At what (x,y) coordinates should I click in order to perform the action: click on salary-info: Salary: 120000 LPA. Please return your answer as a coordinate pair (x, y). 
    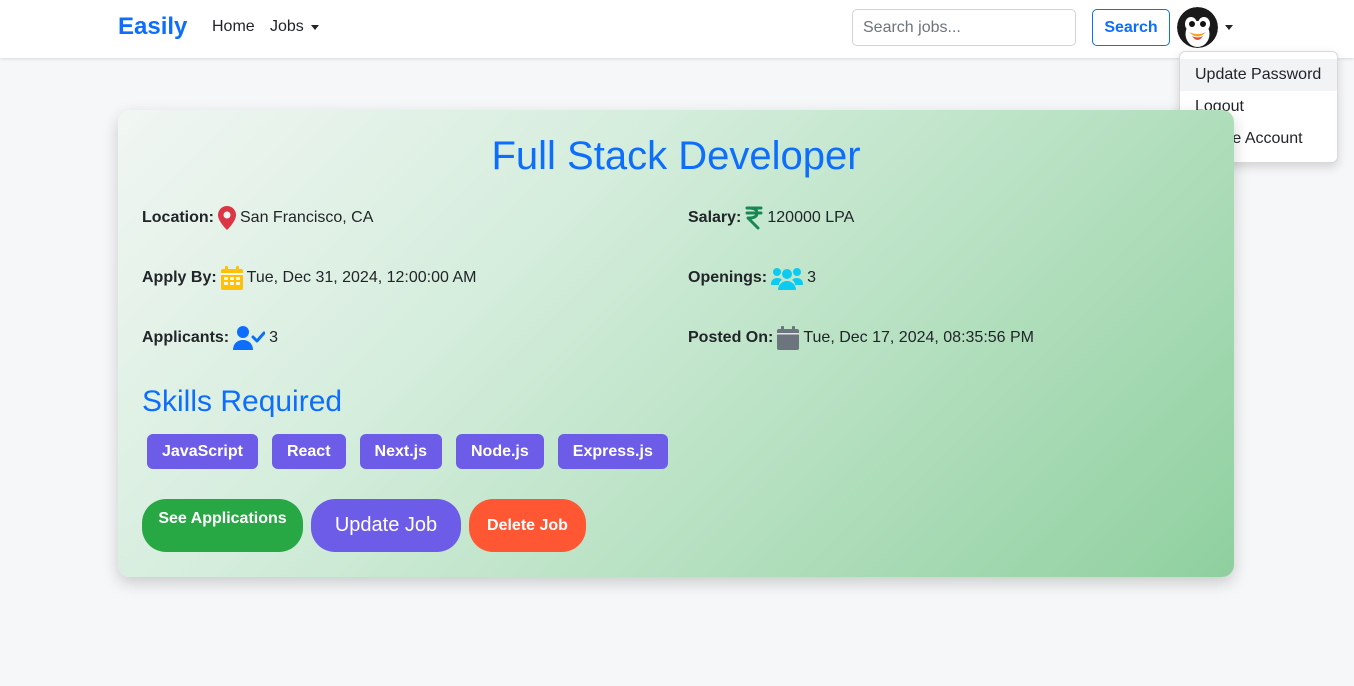
    Looking at the image, I should click on (771, 218).